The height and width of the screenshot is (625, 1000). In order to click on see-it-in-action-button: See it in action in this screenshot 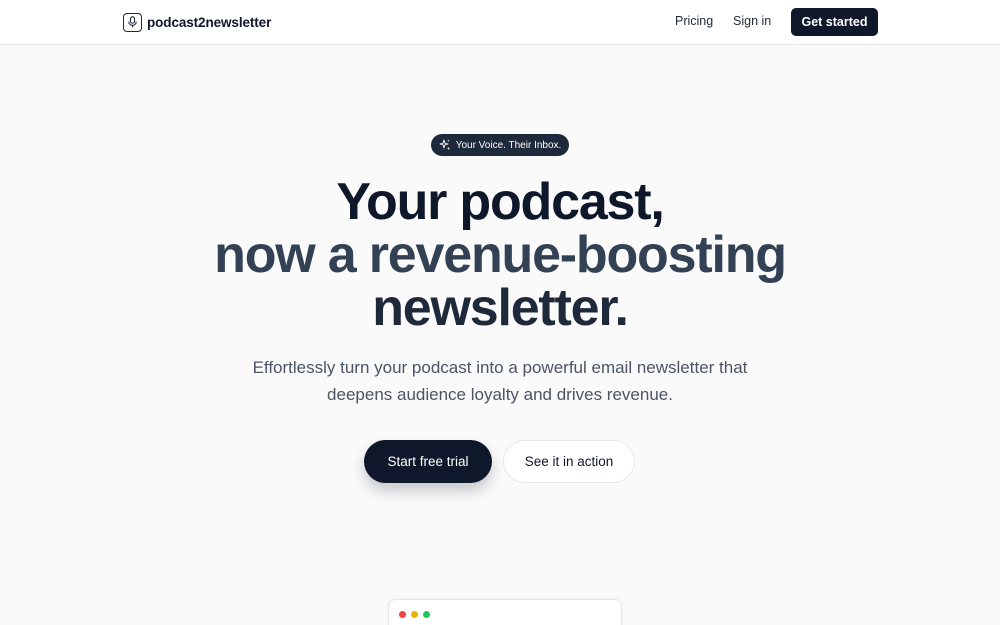, I will do `click(569, 461)`.